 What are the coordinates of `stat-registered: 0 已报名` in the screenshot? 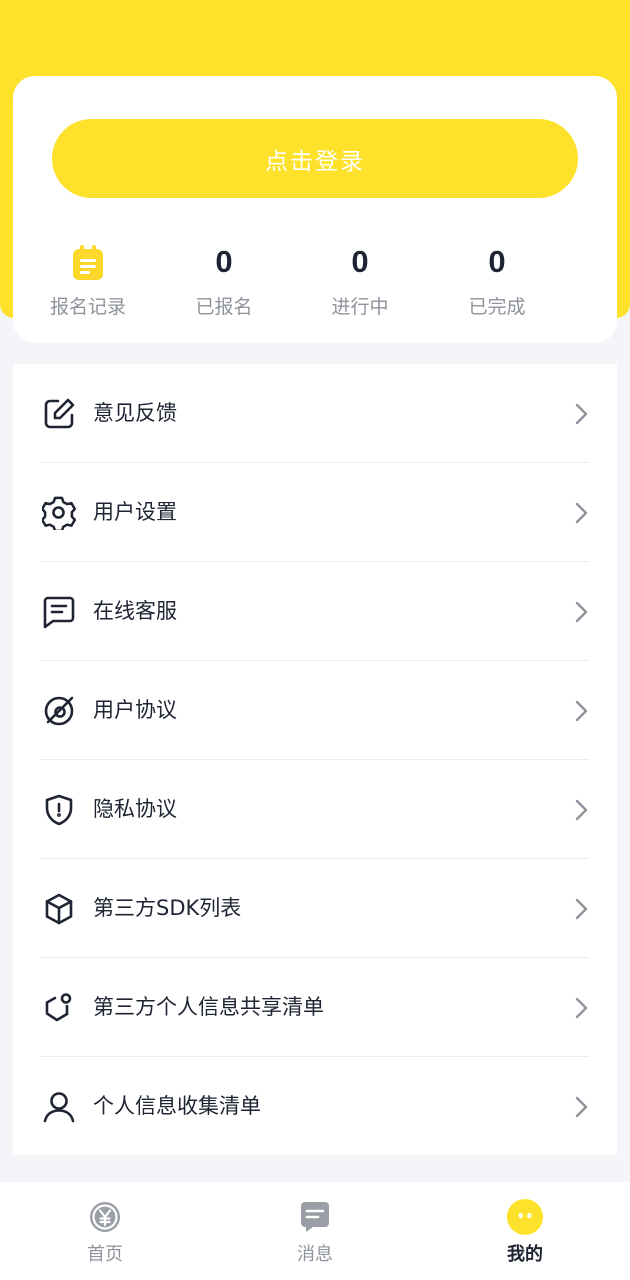 It's located at (224, 281).